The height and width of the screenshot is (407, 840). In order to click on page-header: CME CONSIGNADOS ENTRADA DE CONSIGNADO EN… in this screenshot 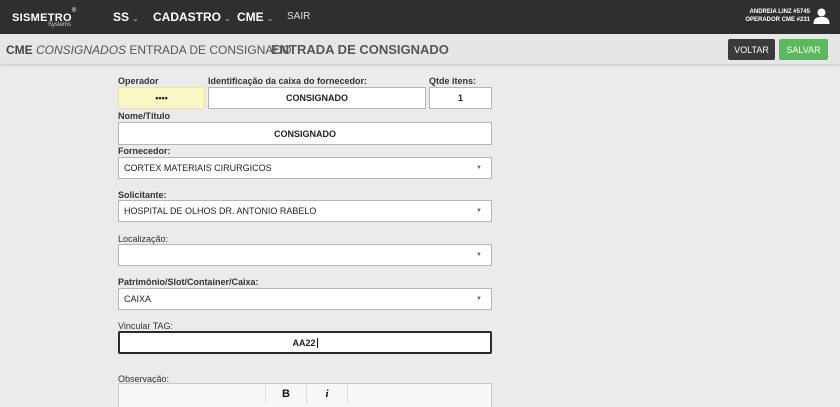, I will do `click(420, 49)`.